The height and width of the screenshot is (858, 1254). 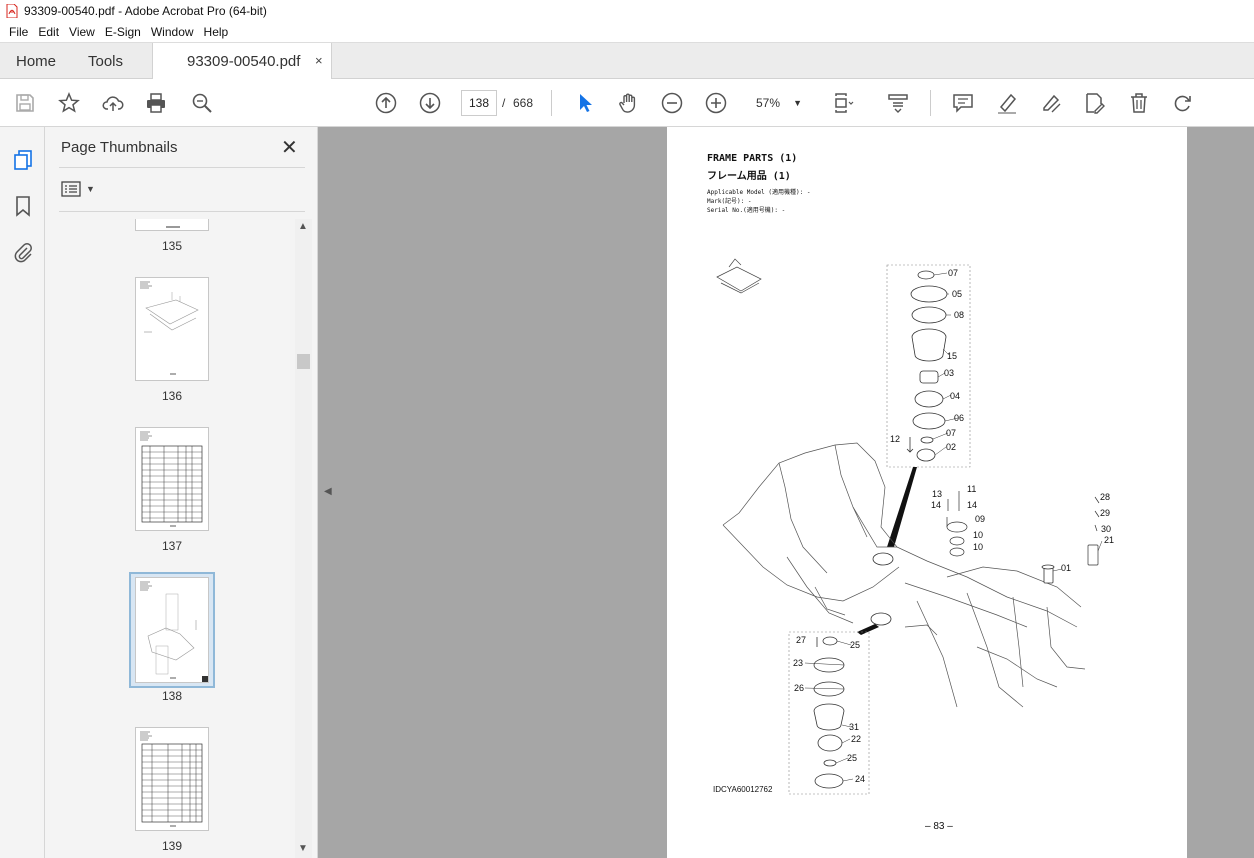 What do you see at coordinates (202, 103) in the screenshot?
I see `zoom-search-icon` at bounding box center [202, 103].